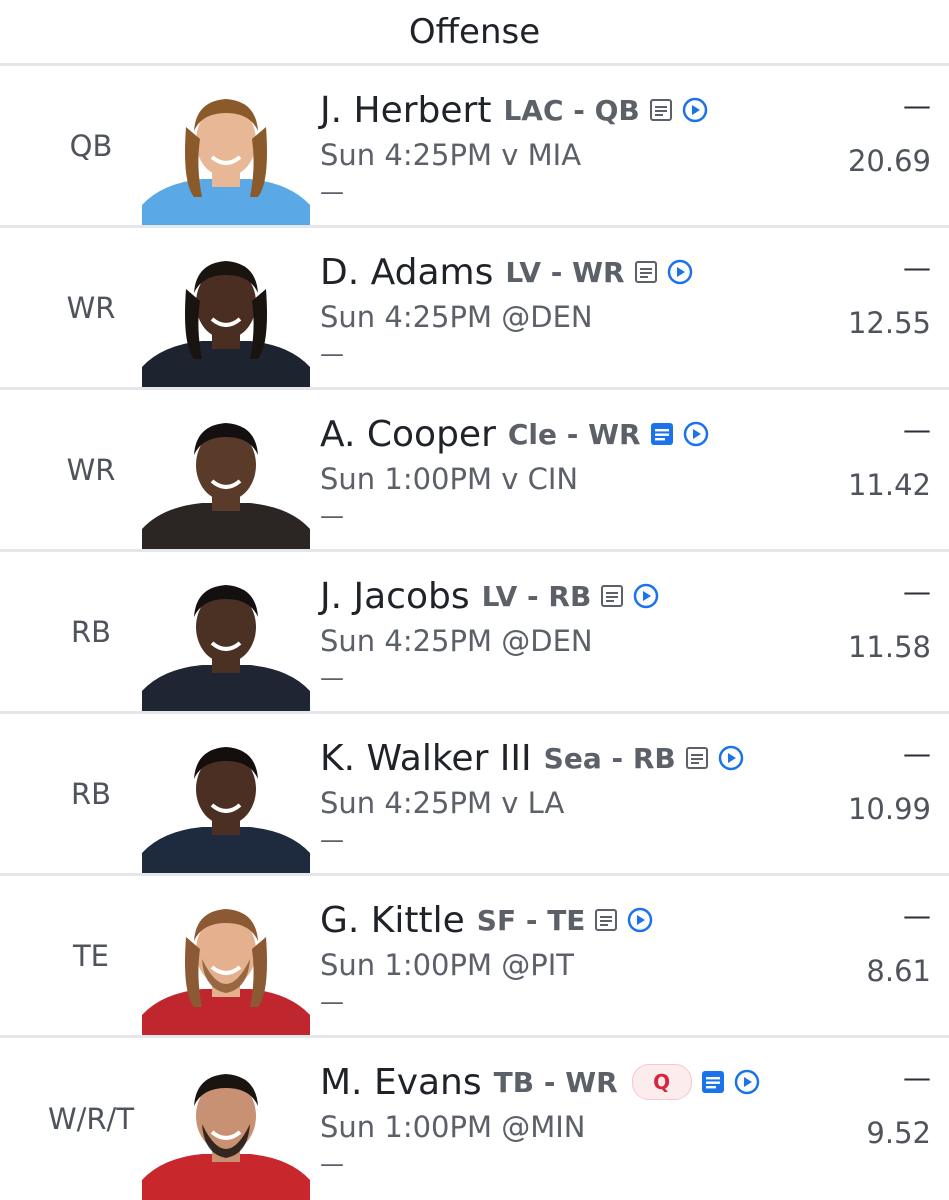  I want to click on projection: — 20.69, so click(889, 134).